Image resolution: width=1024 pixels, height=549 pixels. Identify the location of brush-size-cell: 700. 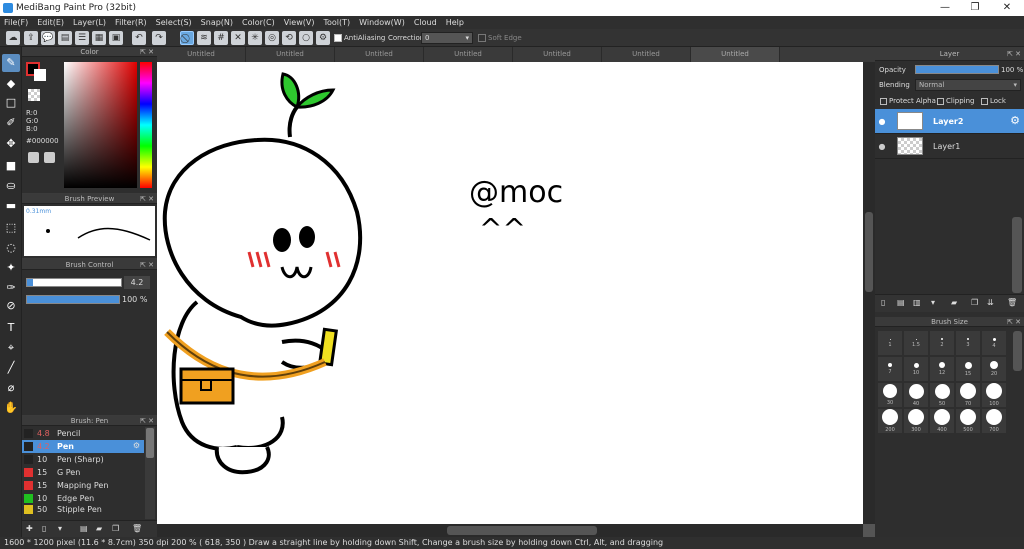
(994, 421).